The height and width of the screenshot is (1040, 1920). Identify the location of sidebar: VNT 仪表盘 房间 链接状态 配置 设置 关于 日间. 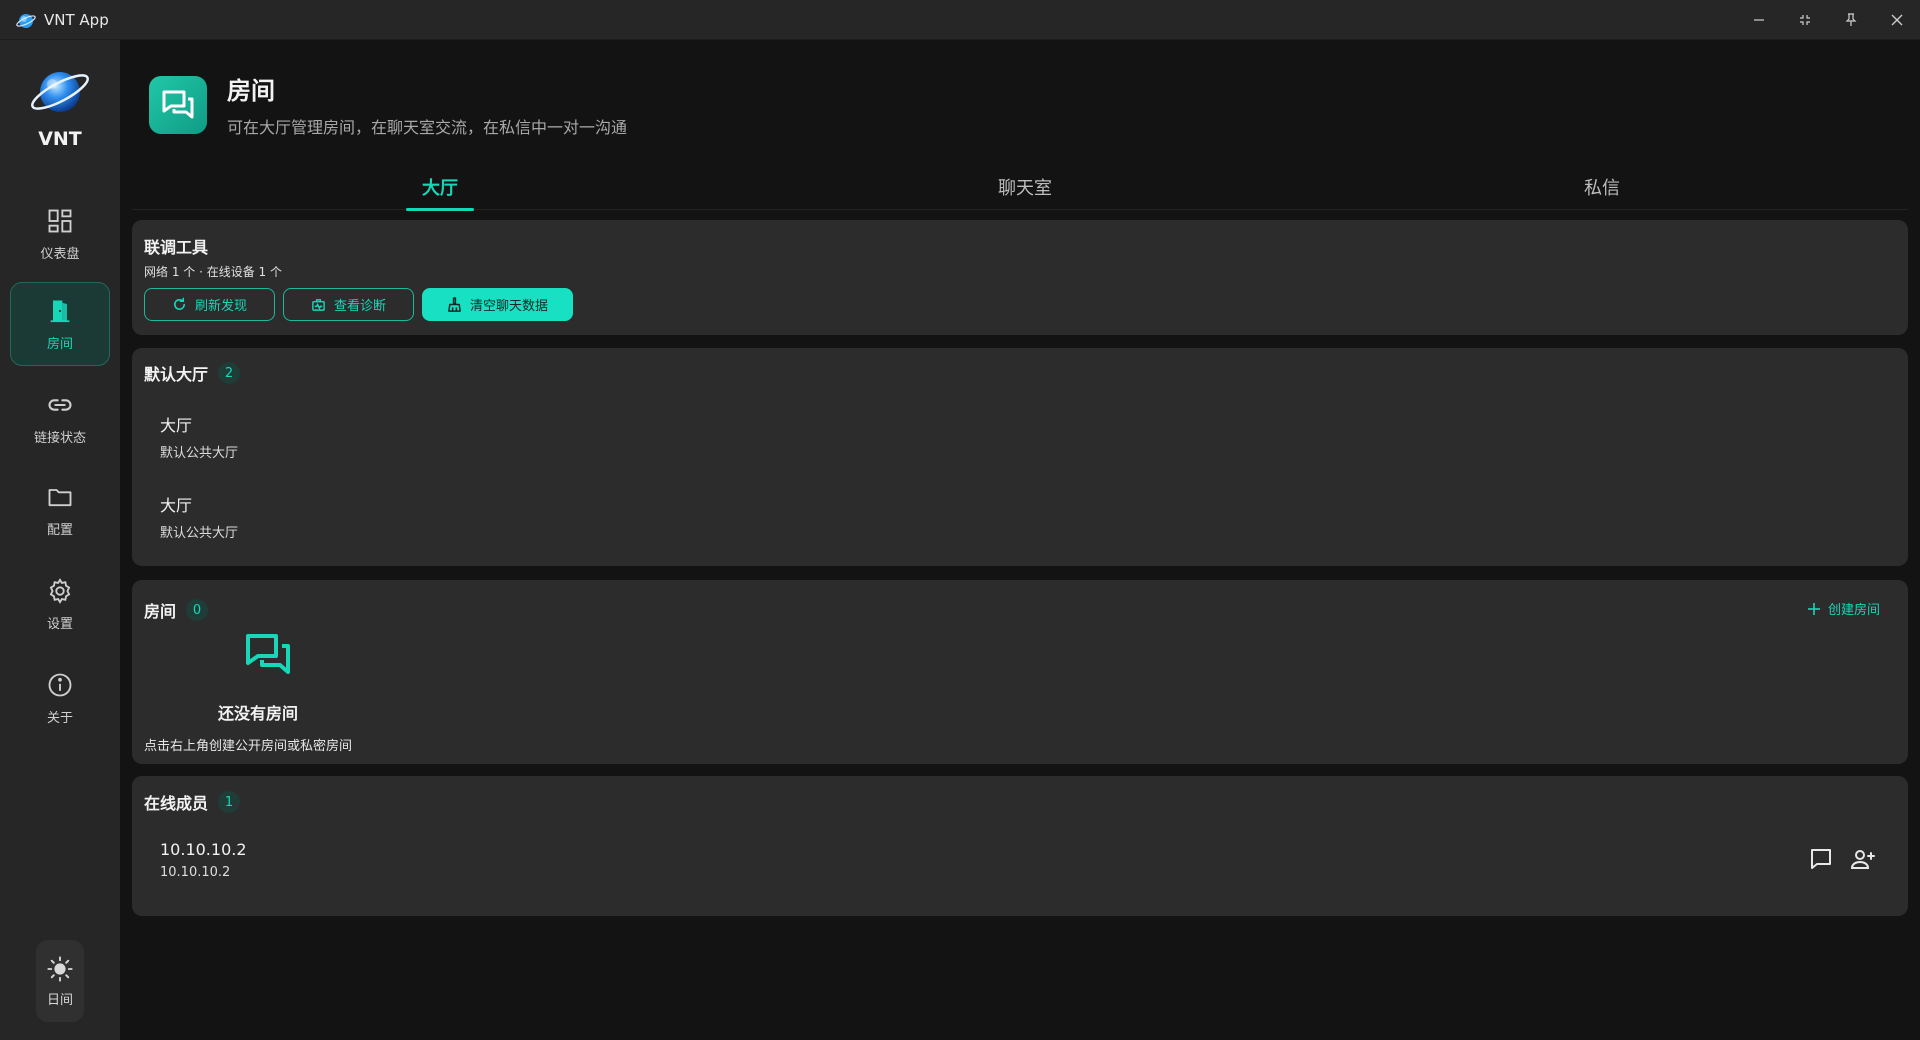
(60, 540).